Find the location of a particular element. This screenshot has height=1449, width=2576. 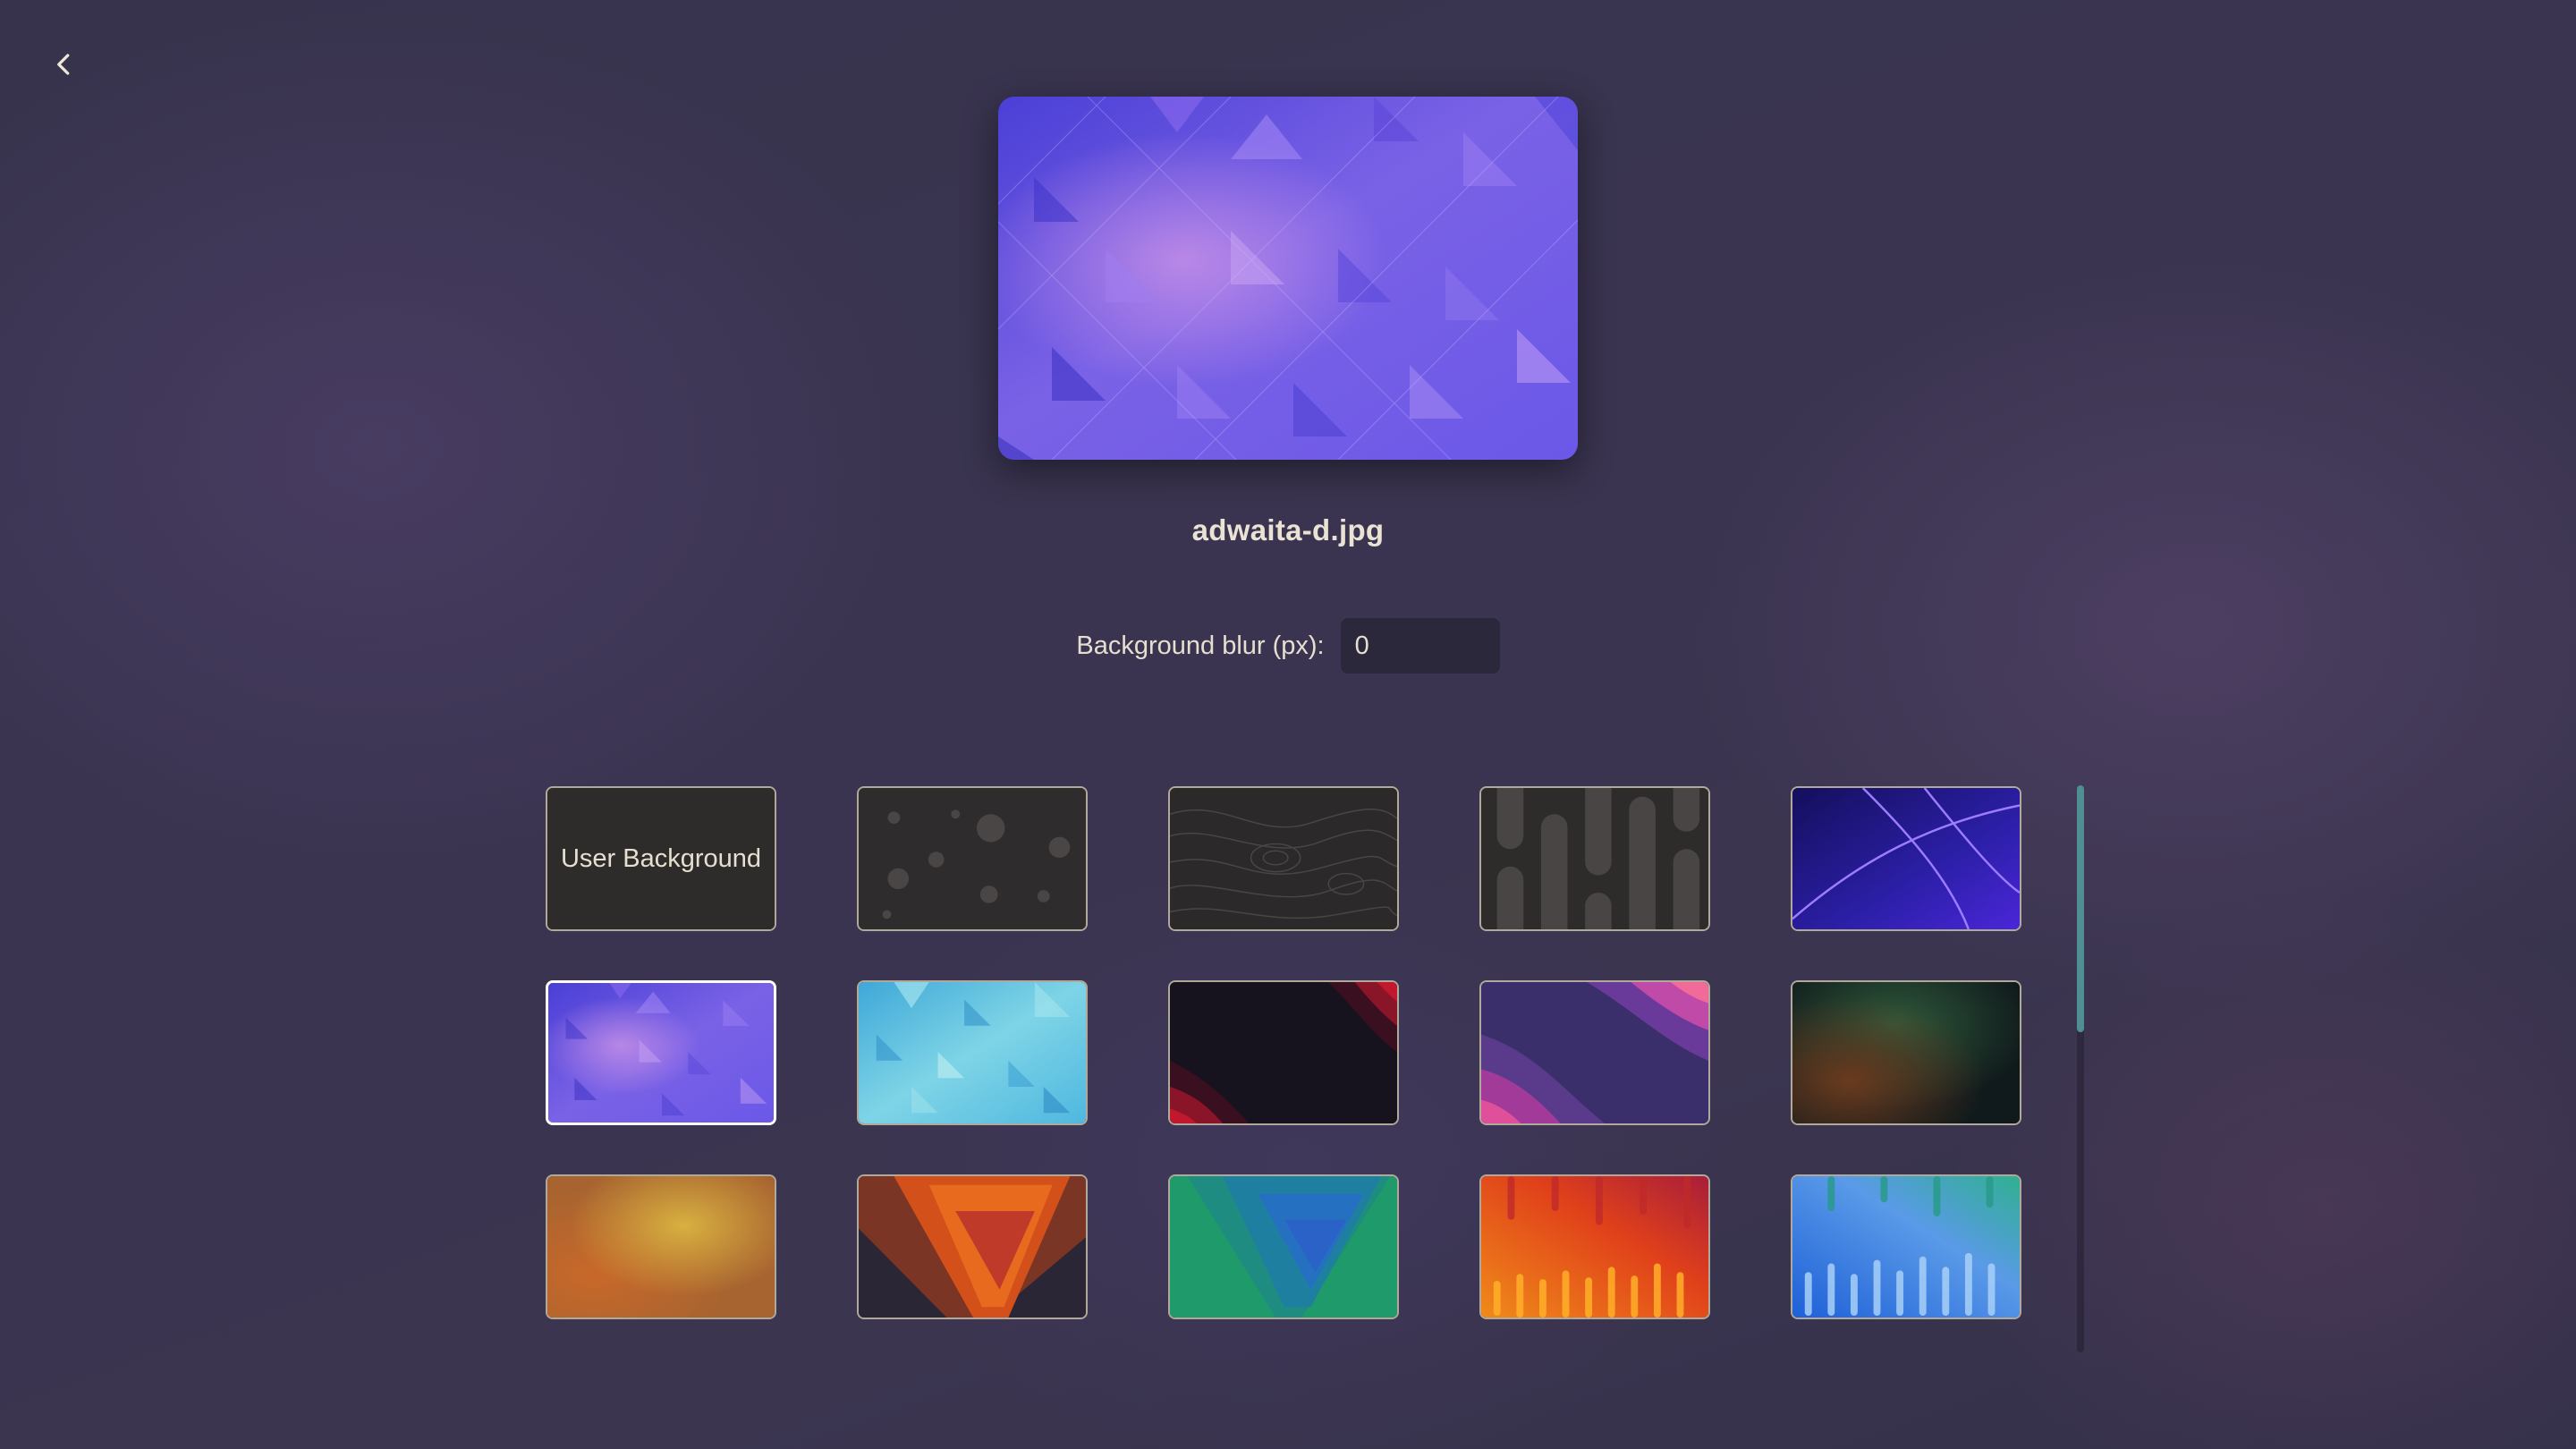

blur-label: Background blur (px): is located at coordinates (1200, 645).